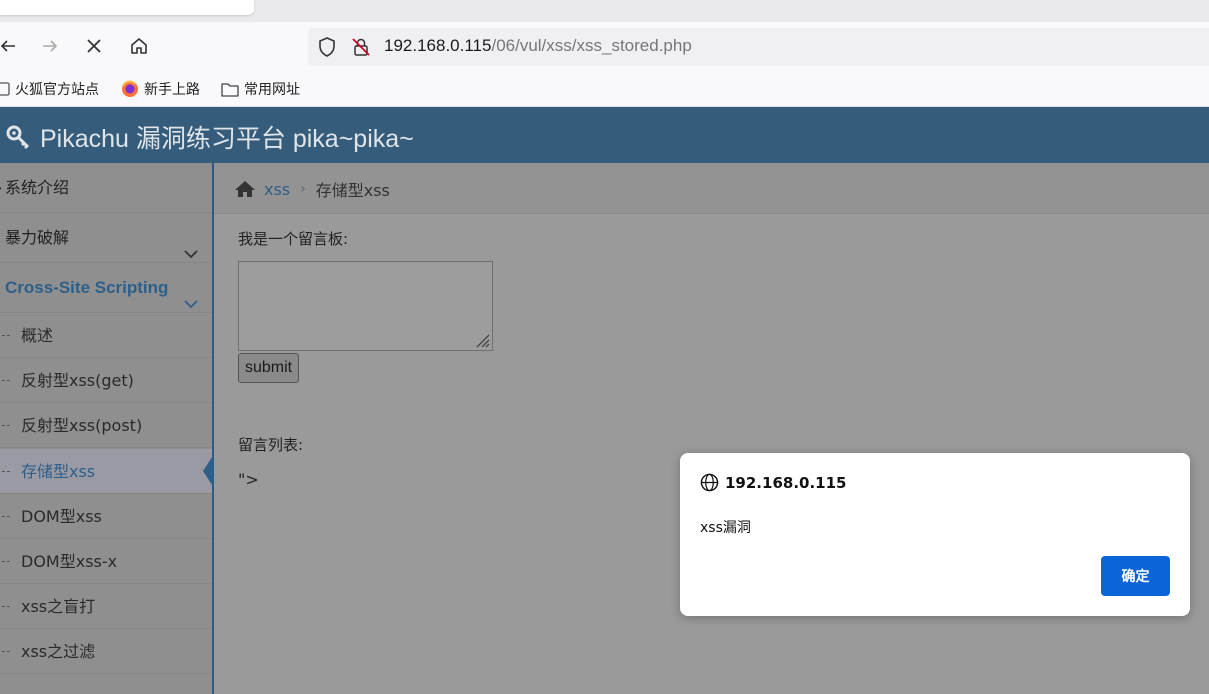 The height and width of the screenshot is (694, 1209). What do you see at coordinates (248, 479) in the screenshot?
I see `message-item: ">` at bounding box center [248, 479].